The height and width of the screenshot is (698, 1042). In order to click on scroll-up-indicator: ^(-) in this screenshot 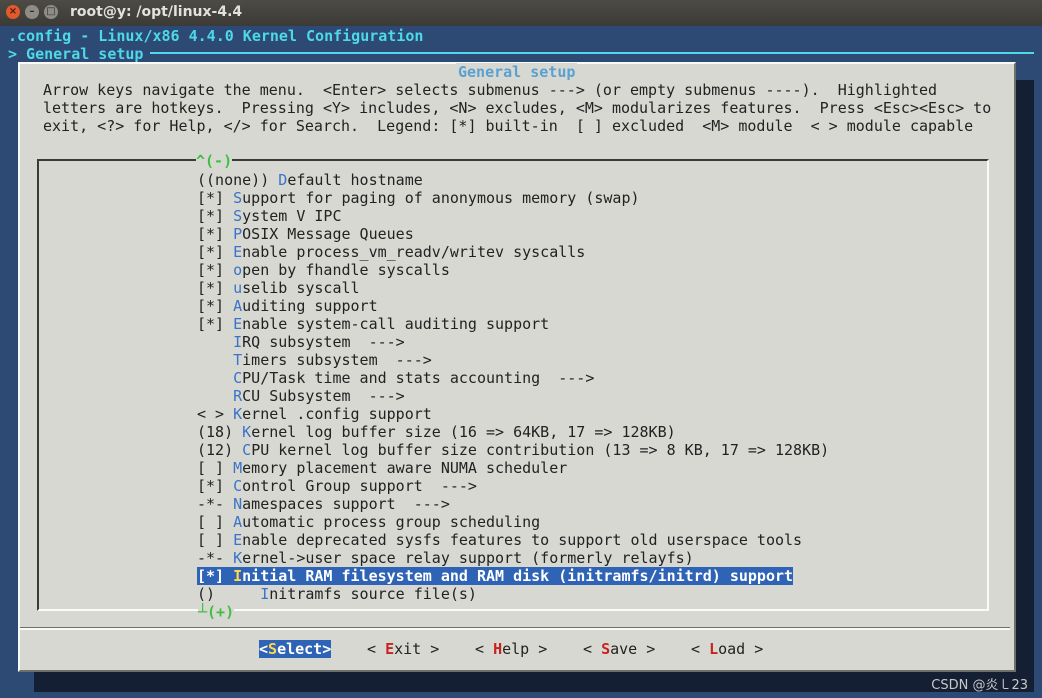, I will do `click(214, 161)`.